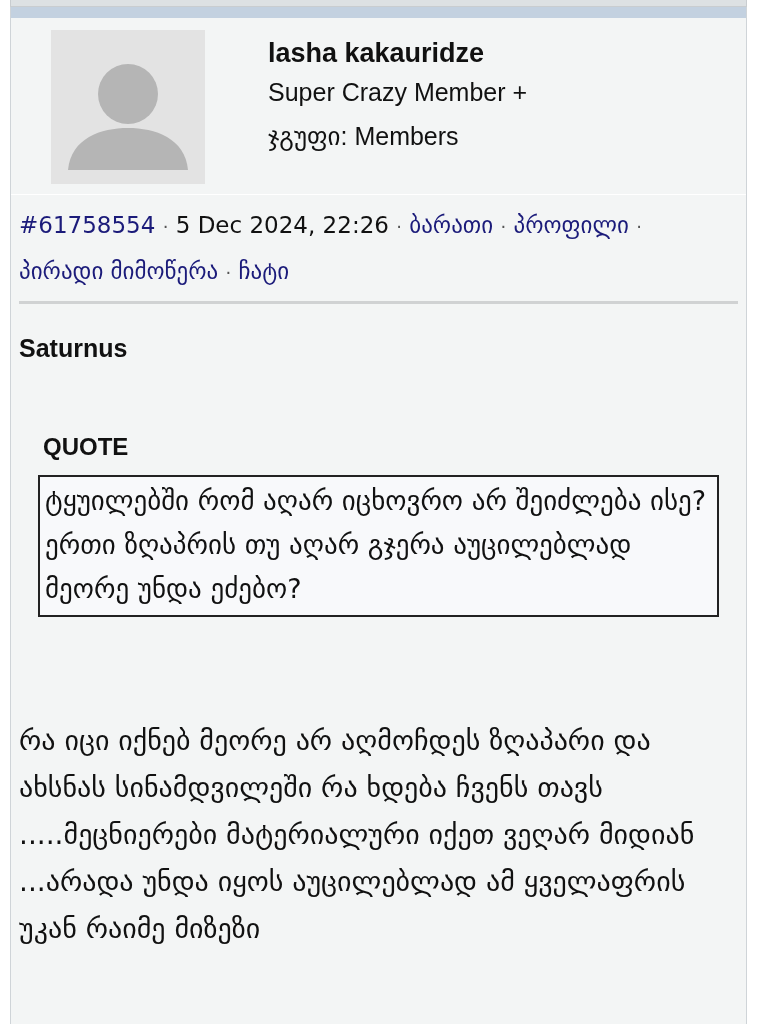 This screenshot has width=757, height=1024. Describe the element at coordinates (282, 225) in the screenshot. I see `post-date: 5 Dec 2024, 22:26` at that location.